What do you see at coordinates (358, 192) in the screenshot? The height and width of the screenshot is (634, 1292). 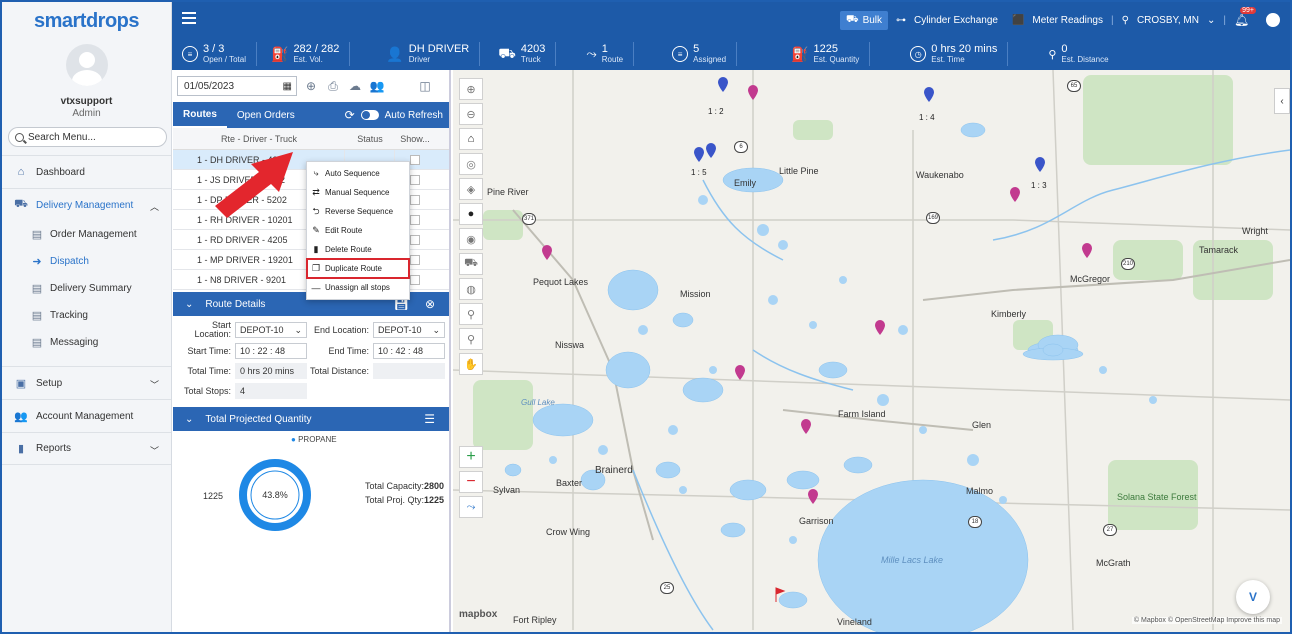 I see `manual-sequence-menu-item: ⇄ Manual Sequence` at bounding box center [358, 192].